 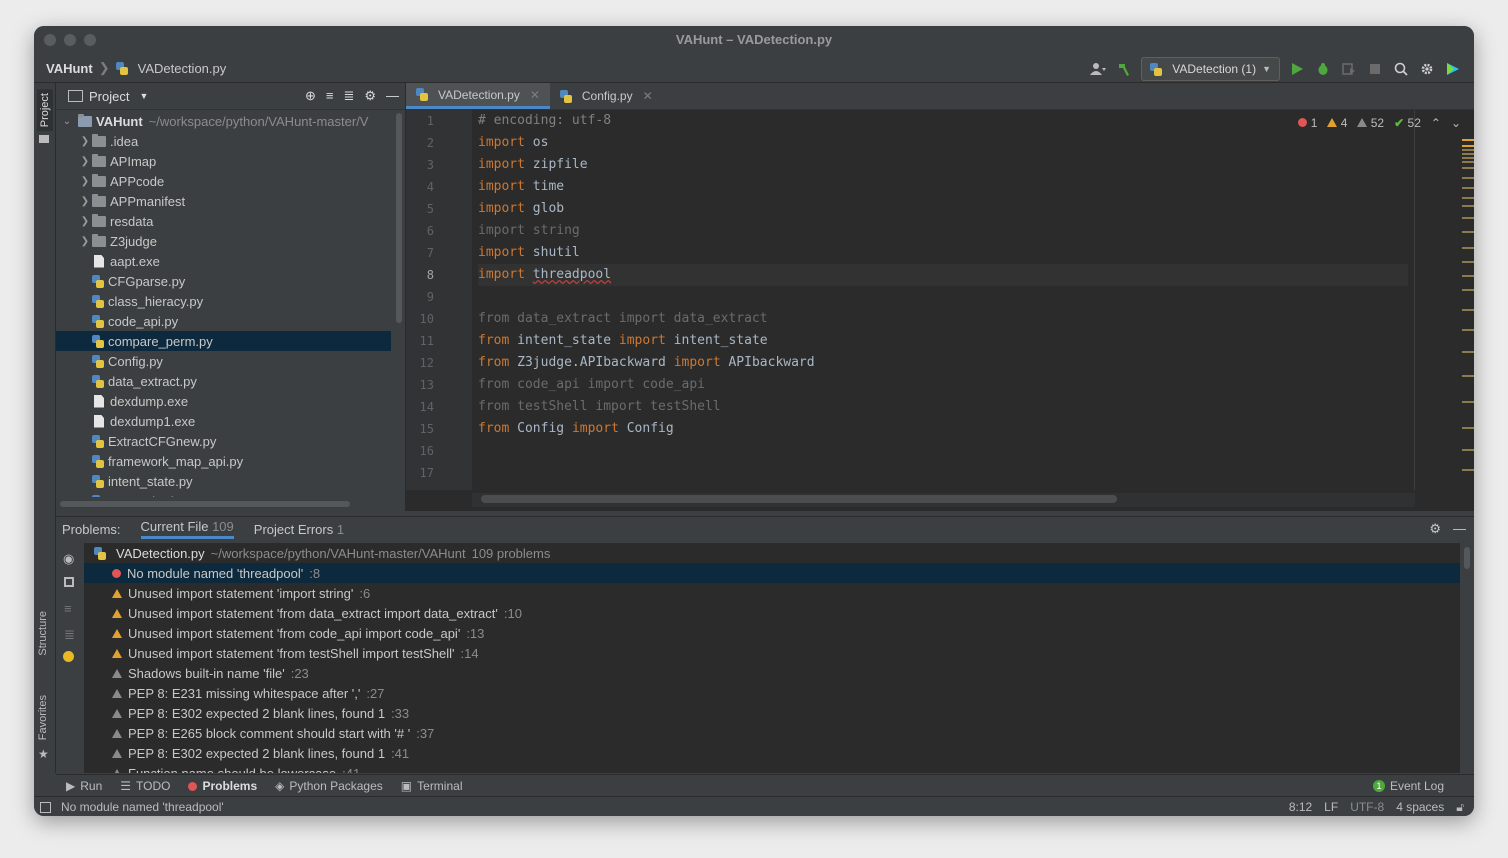 I want to click on locate-target-icon: ⊕, so click(x=310, y=96).